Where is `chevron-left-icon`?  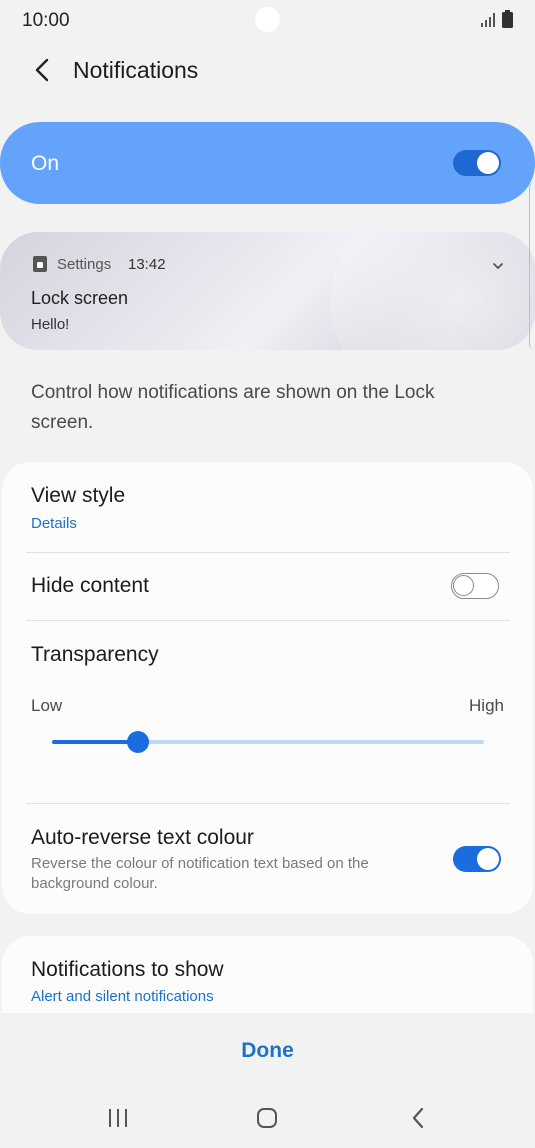 chevron-left-icon is located at coordinates (42, 70).